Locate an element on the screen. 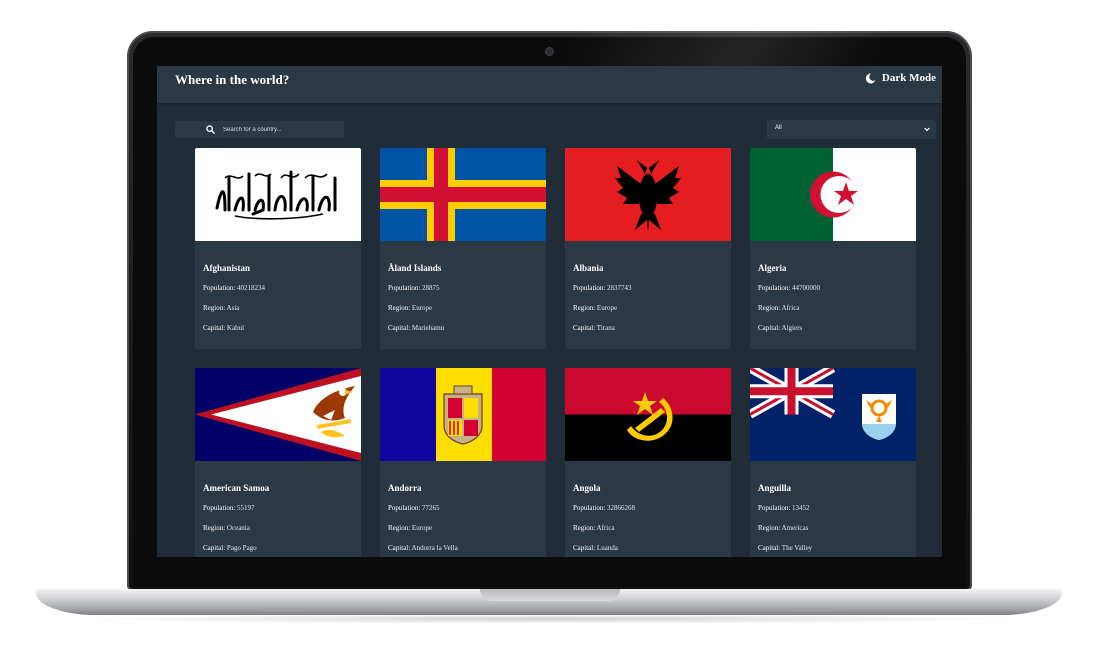 This screenshot has width=1095, height=648. capital-info: Capital: Pago Pago is located at coordinates (230, 548).